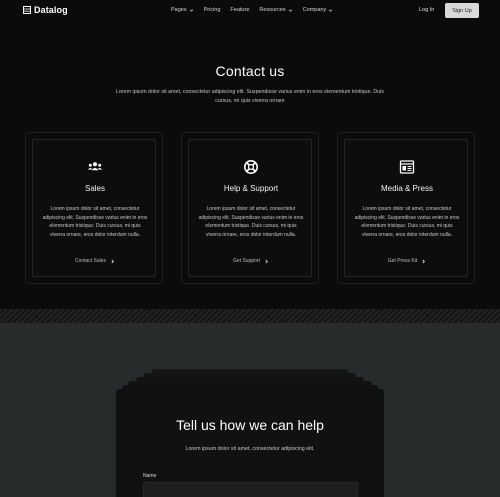 The image size is (500, 497). Describe the element at coordinates (426, 10) in the screenshot. I see `login-link: Log In` at that location.